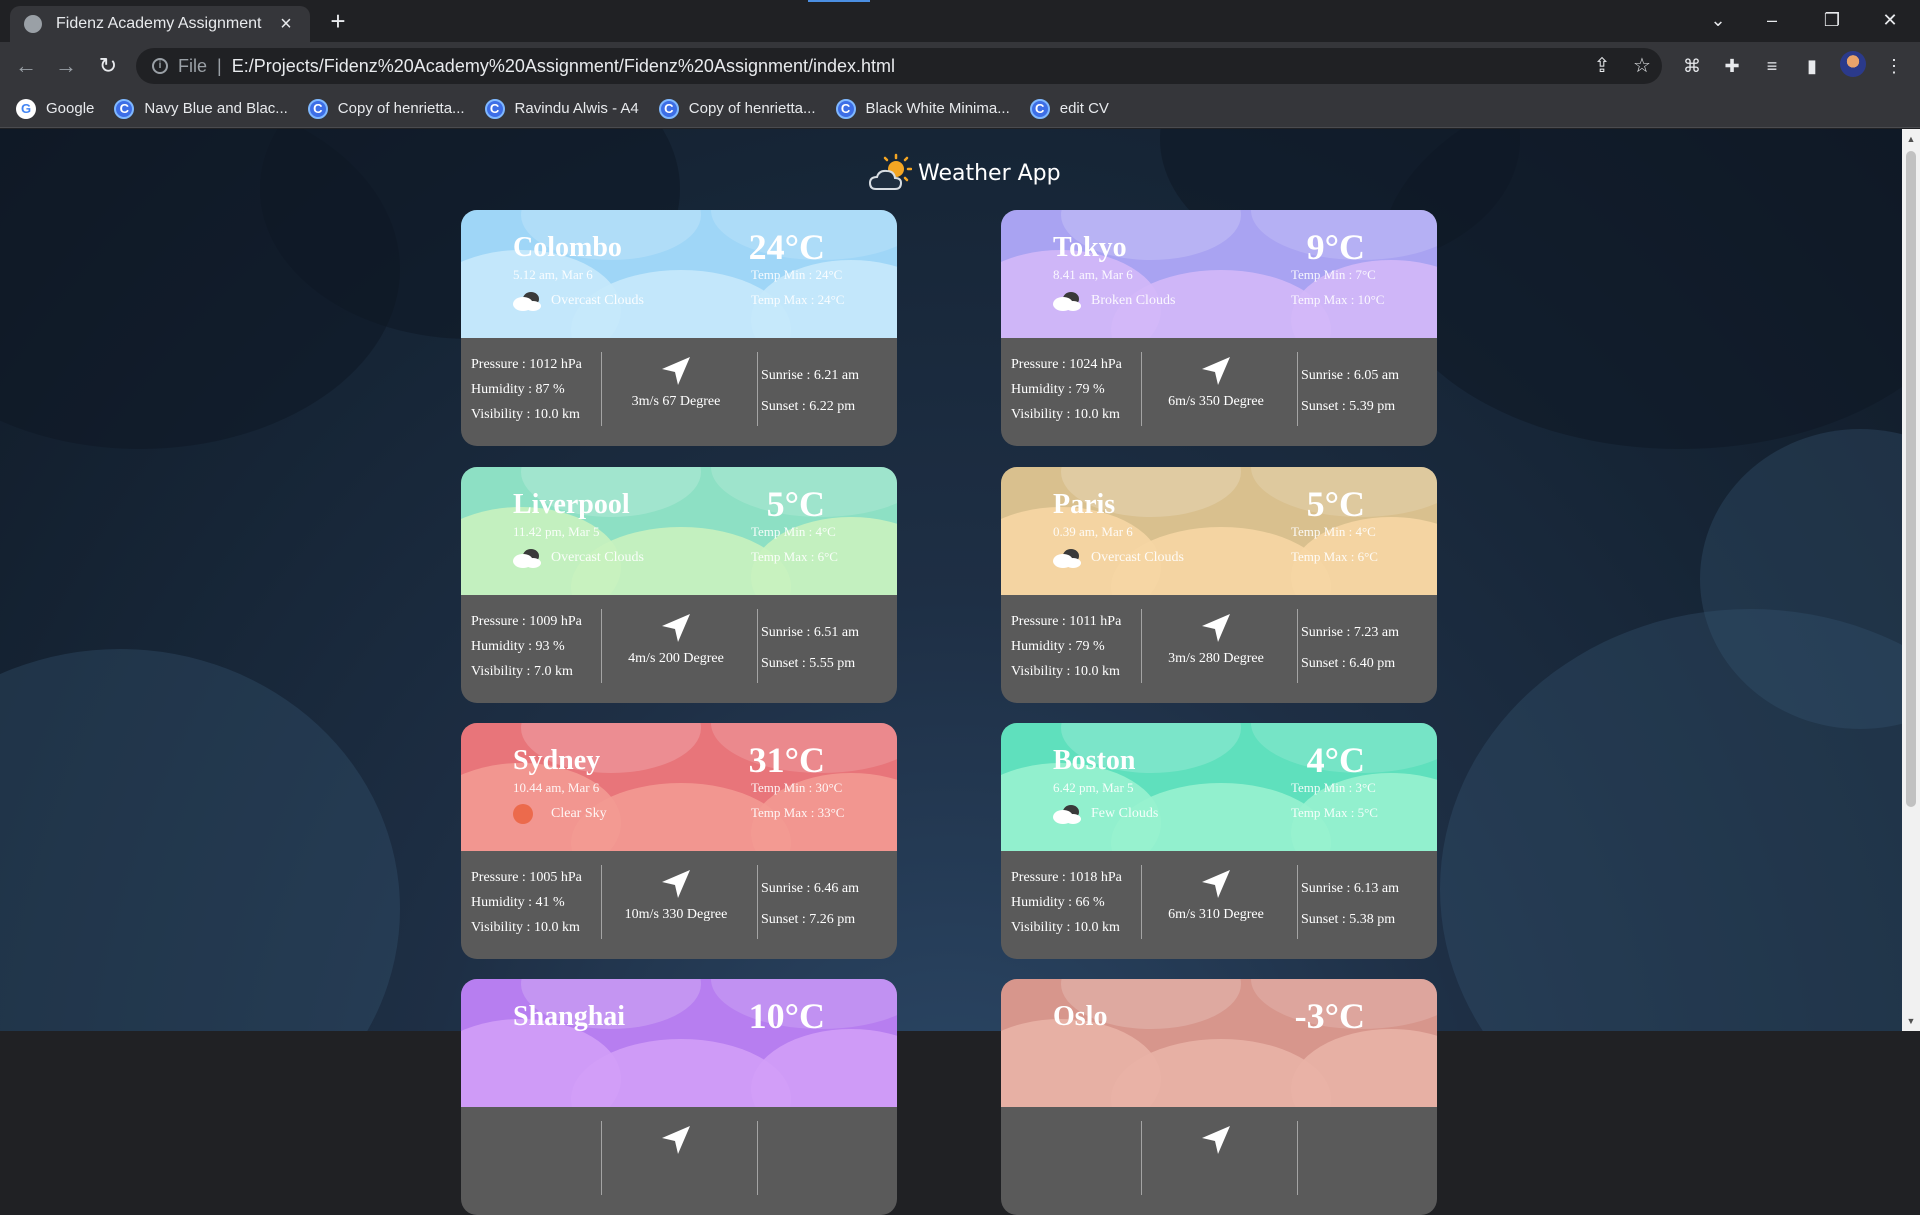 The width and height of the screenshot is (1920, 1215). I want to click on scroll-up-icon: ▲, so click(1911, 139).